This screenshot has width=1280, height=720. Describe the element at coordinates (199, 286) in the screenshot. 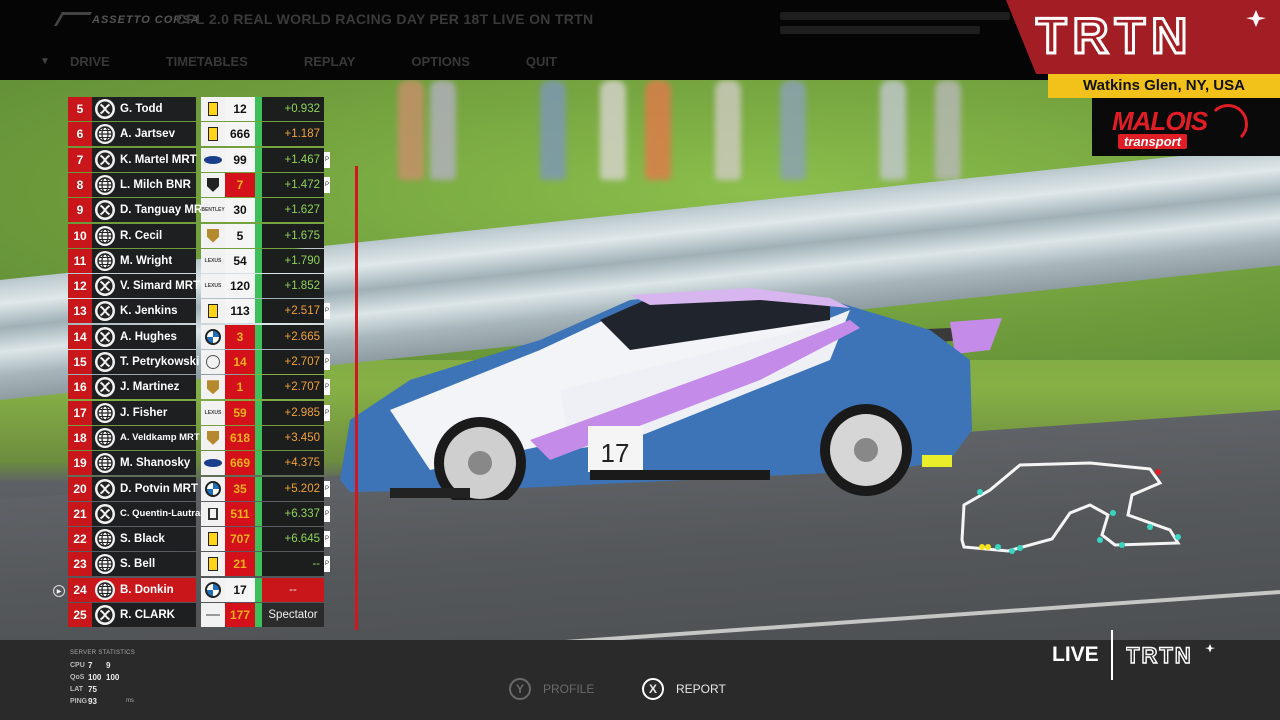

I see `standings-row: 12 V. Simard MRT LEXUS 120 +1.852` at that location.